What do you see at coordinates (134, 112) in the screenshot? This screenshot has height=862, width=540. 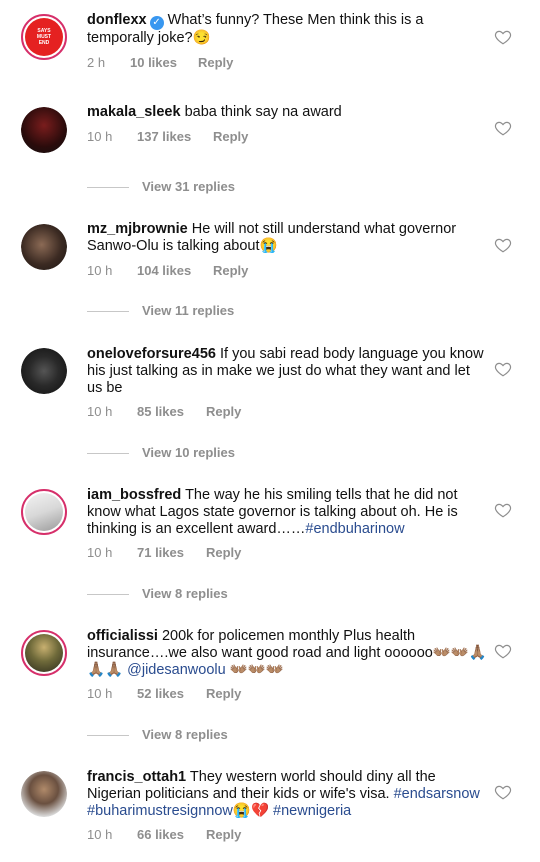 I see `username: makala_sleek` at bounding box center [134, 112].